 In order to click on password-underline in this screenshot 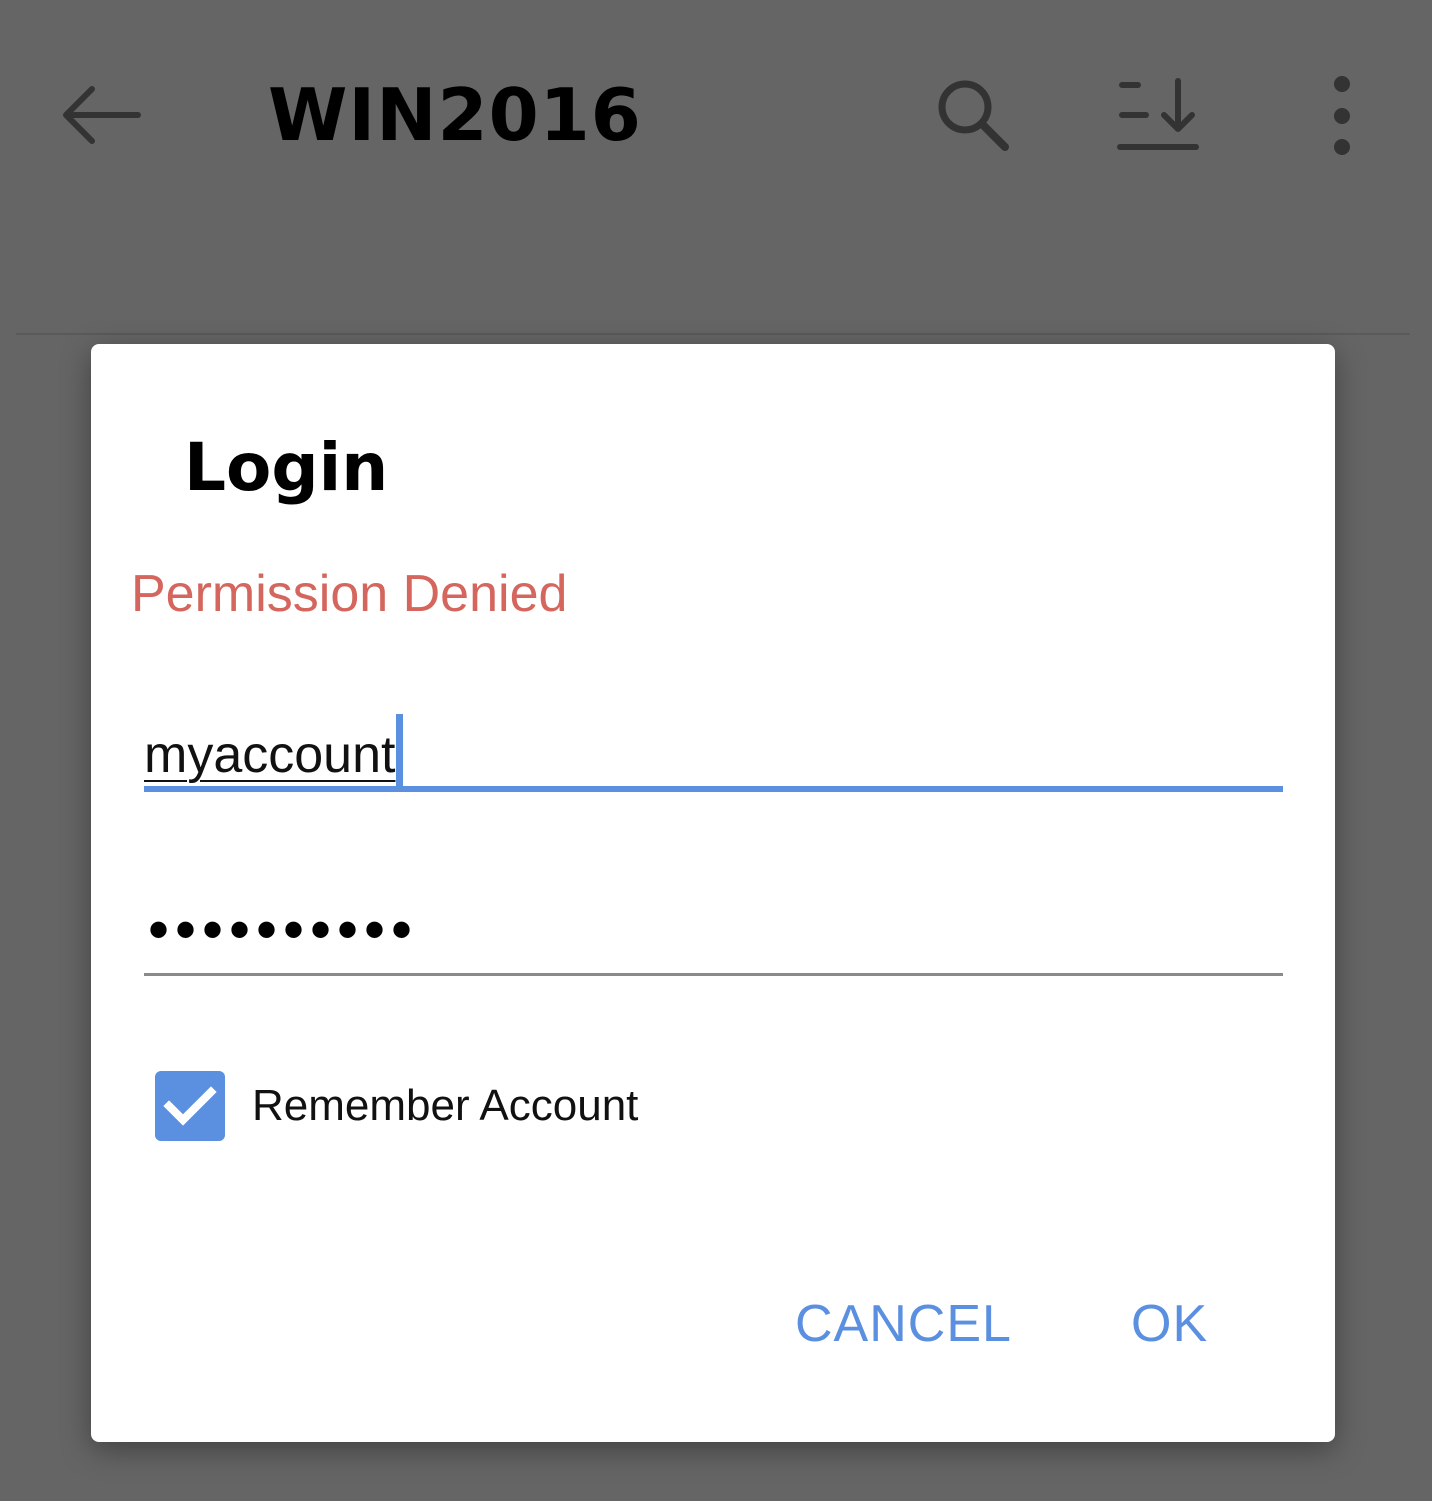, I will do `click(713, 974)`.